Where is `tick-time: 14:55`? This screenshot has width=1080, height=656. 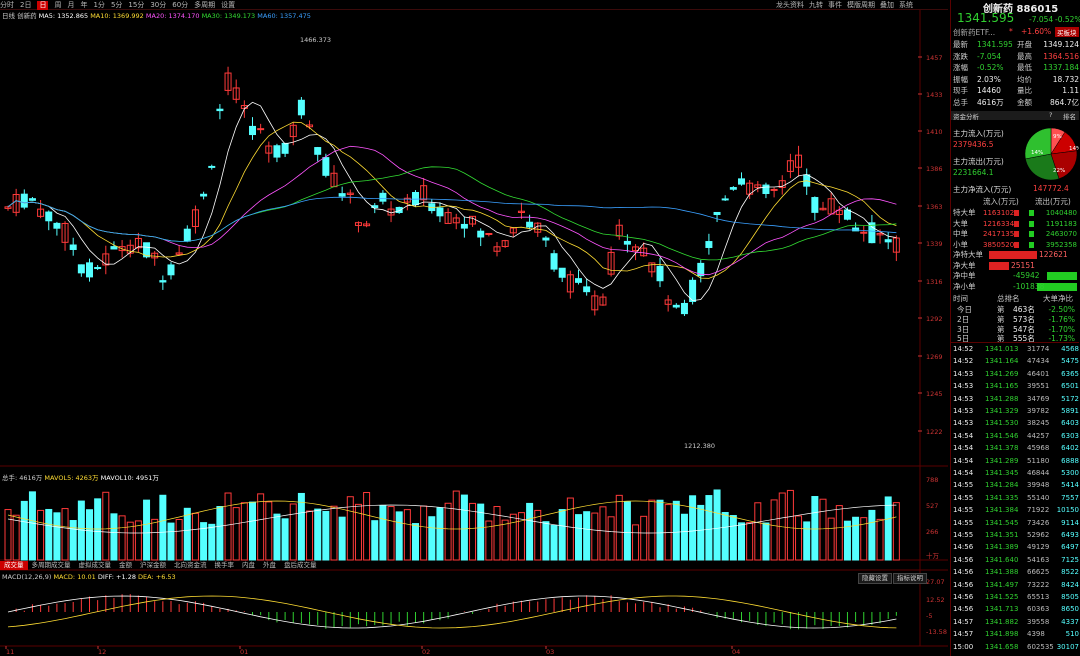
tick-time: 14:55 is located at coordinates (963, 497).